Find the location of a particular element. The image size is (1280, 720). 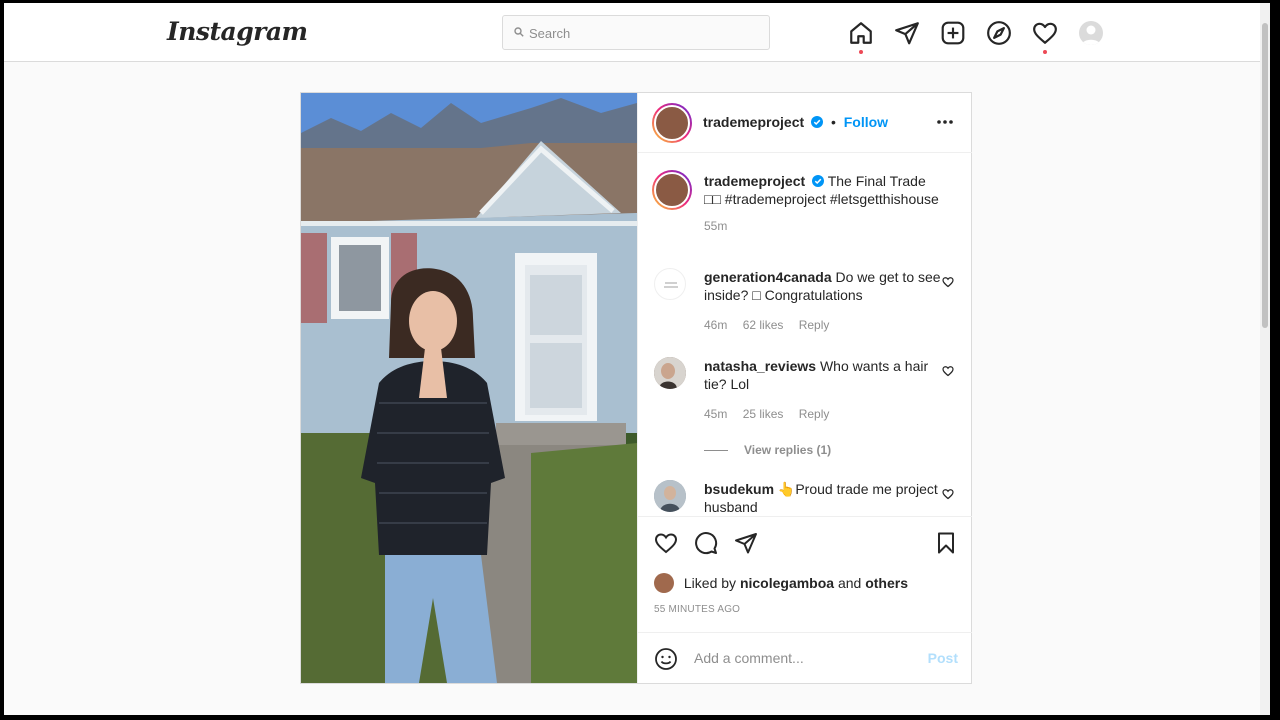

follow-button: Follow is located at coordinates (866, 122).